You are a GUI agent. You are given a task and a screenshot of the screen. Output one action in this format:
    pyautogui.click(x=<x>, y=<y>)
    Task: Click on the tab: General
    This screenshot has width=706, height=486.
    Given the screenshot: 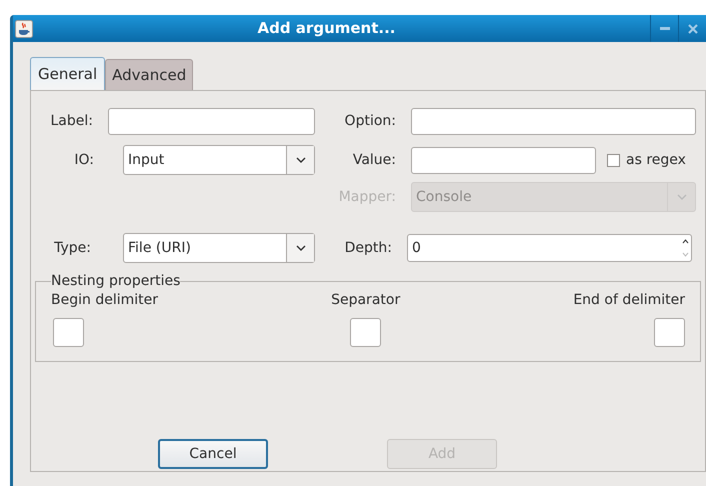 What is the action you would take?
    pyautogui.click(x=68, y=73)
    